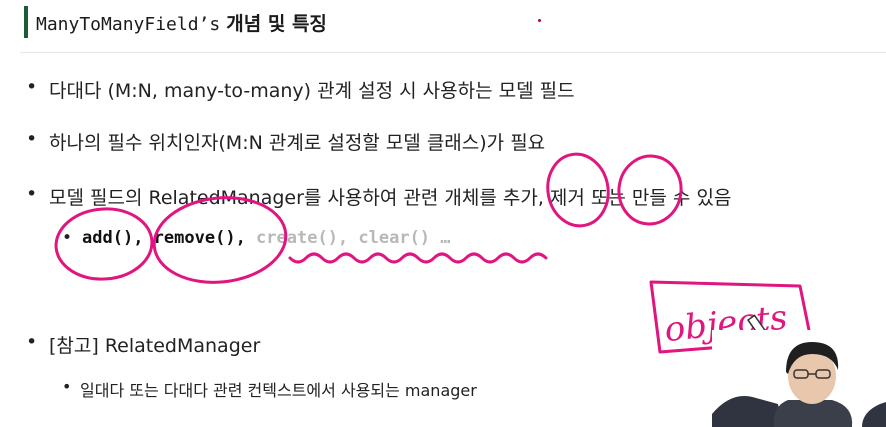 This screenshot has width=886, height=427. What do you see at coordinates (418, 258) in the screenshot?
I see `ink-wavy-underline` at bounding box center [418, 258].